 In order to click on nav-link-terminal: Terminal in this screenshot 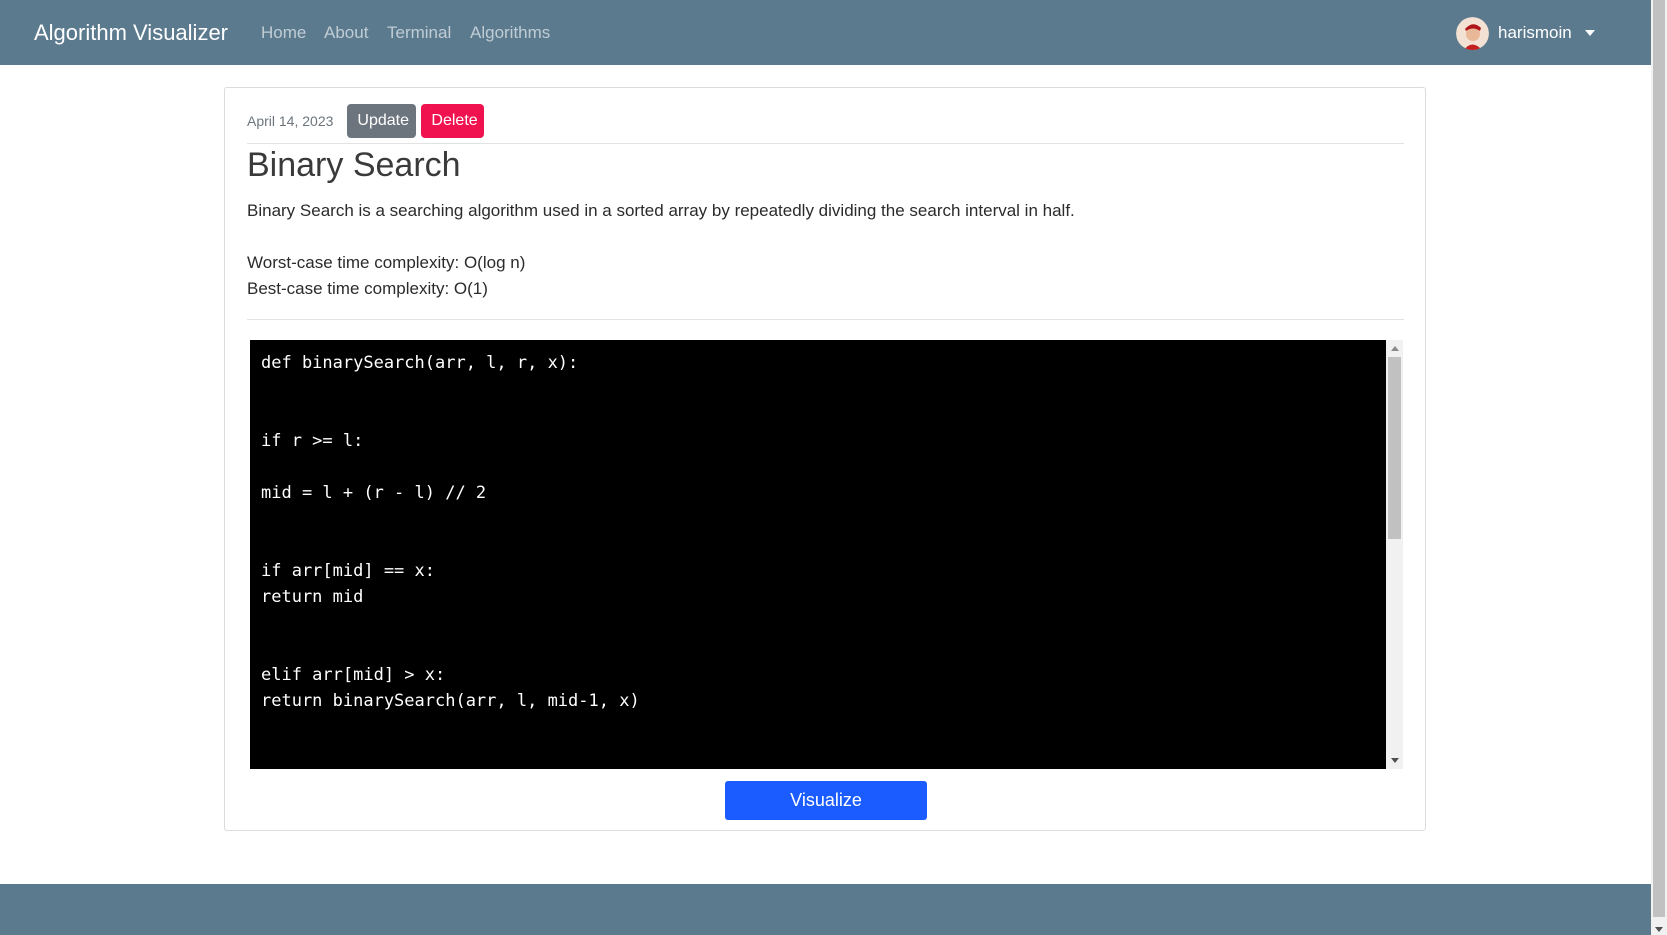, I will do `click(419, 33)`.